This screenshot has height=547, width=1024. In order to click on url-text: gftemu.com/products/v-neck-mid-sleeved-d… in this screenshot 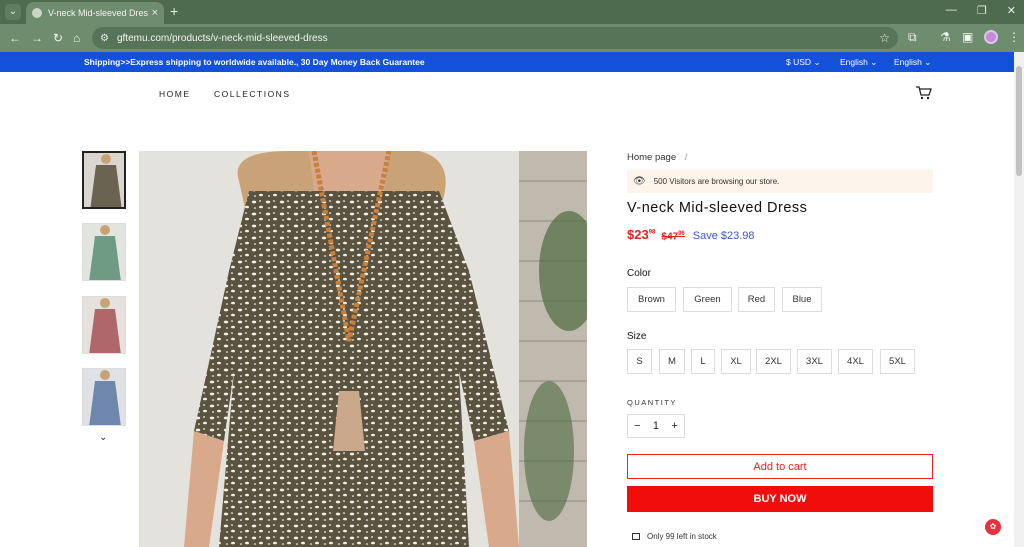, I will do `click(222, 38)`.